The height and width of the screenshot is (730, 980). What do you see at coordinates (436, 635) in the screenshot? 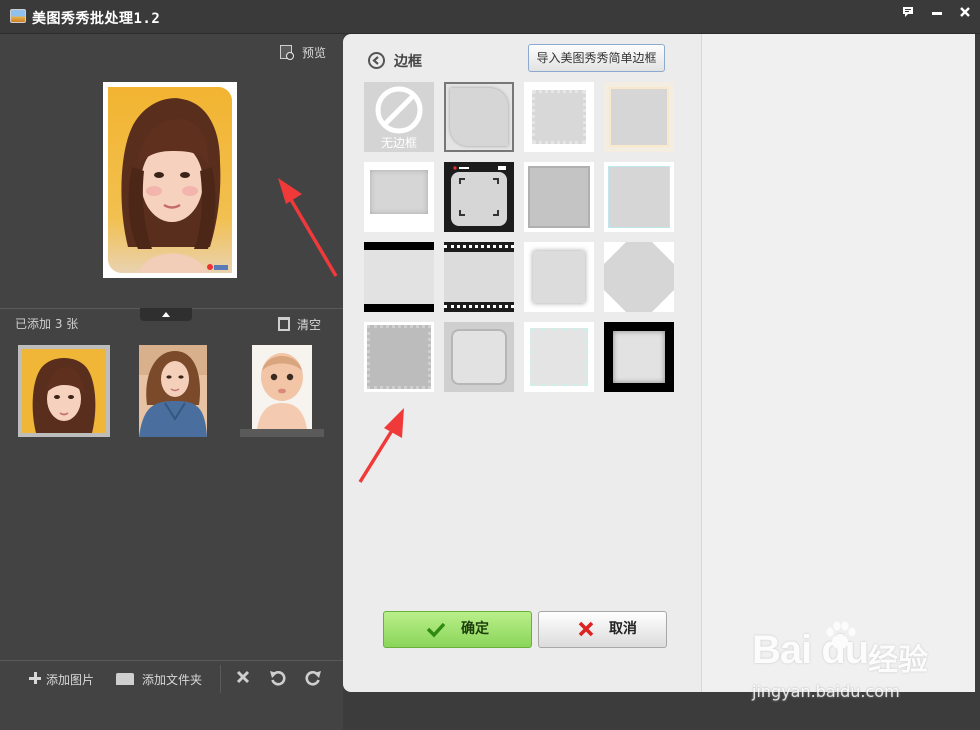
I see `checkmark-icon` at bounding box center [436, 635].